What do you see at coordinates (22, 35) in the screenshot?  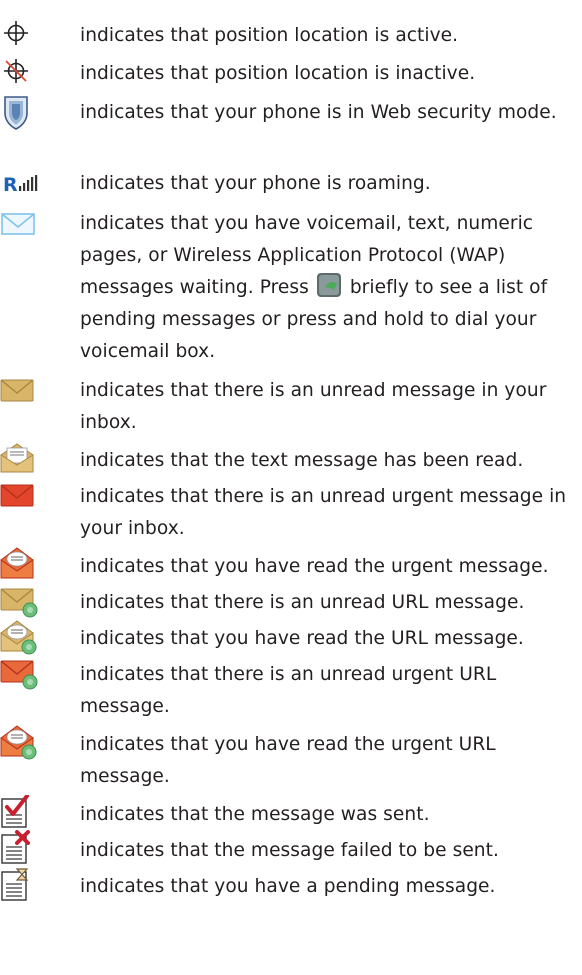 I see `position-location-active-icon` at bounding box center [22, 35].